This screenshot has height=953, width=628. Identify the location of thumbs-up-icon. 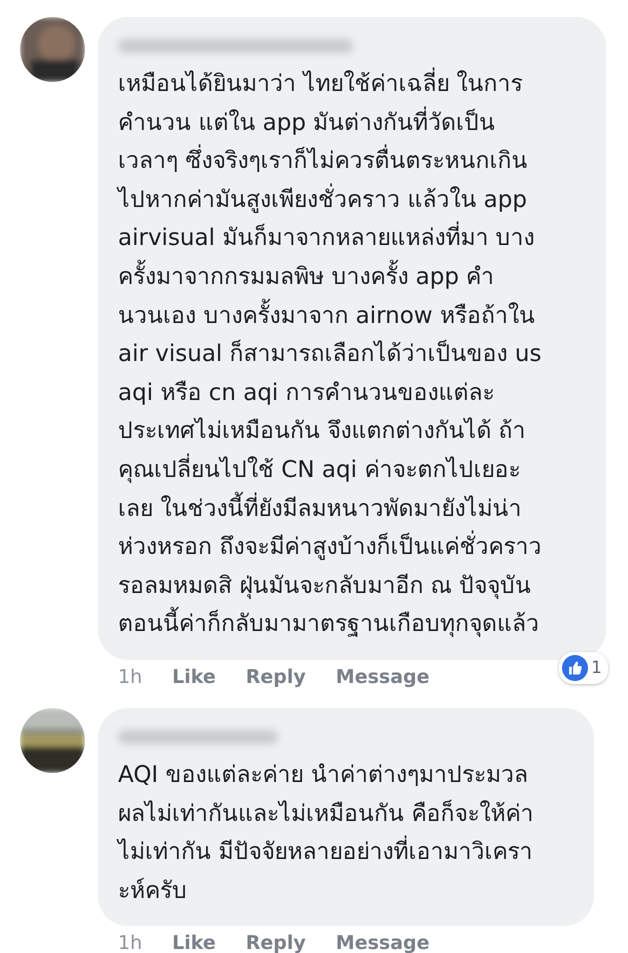
(575, 667).